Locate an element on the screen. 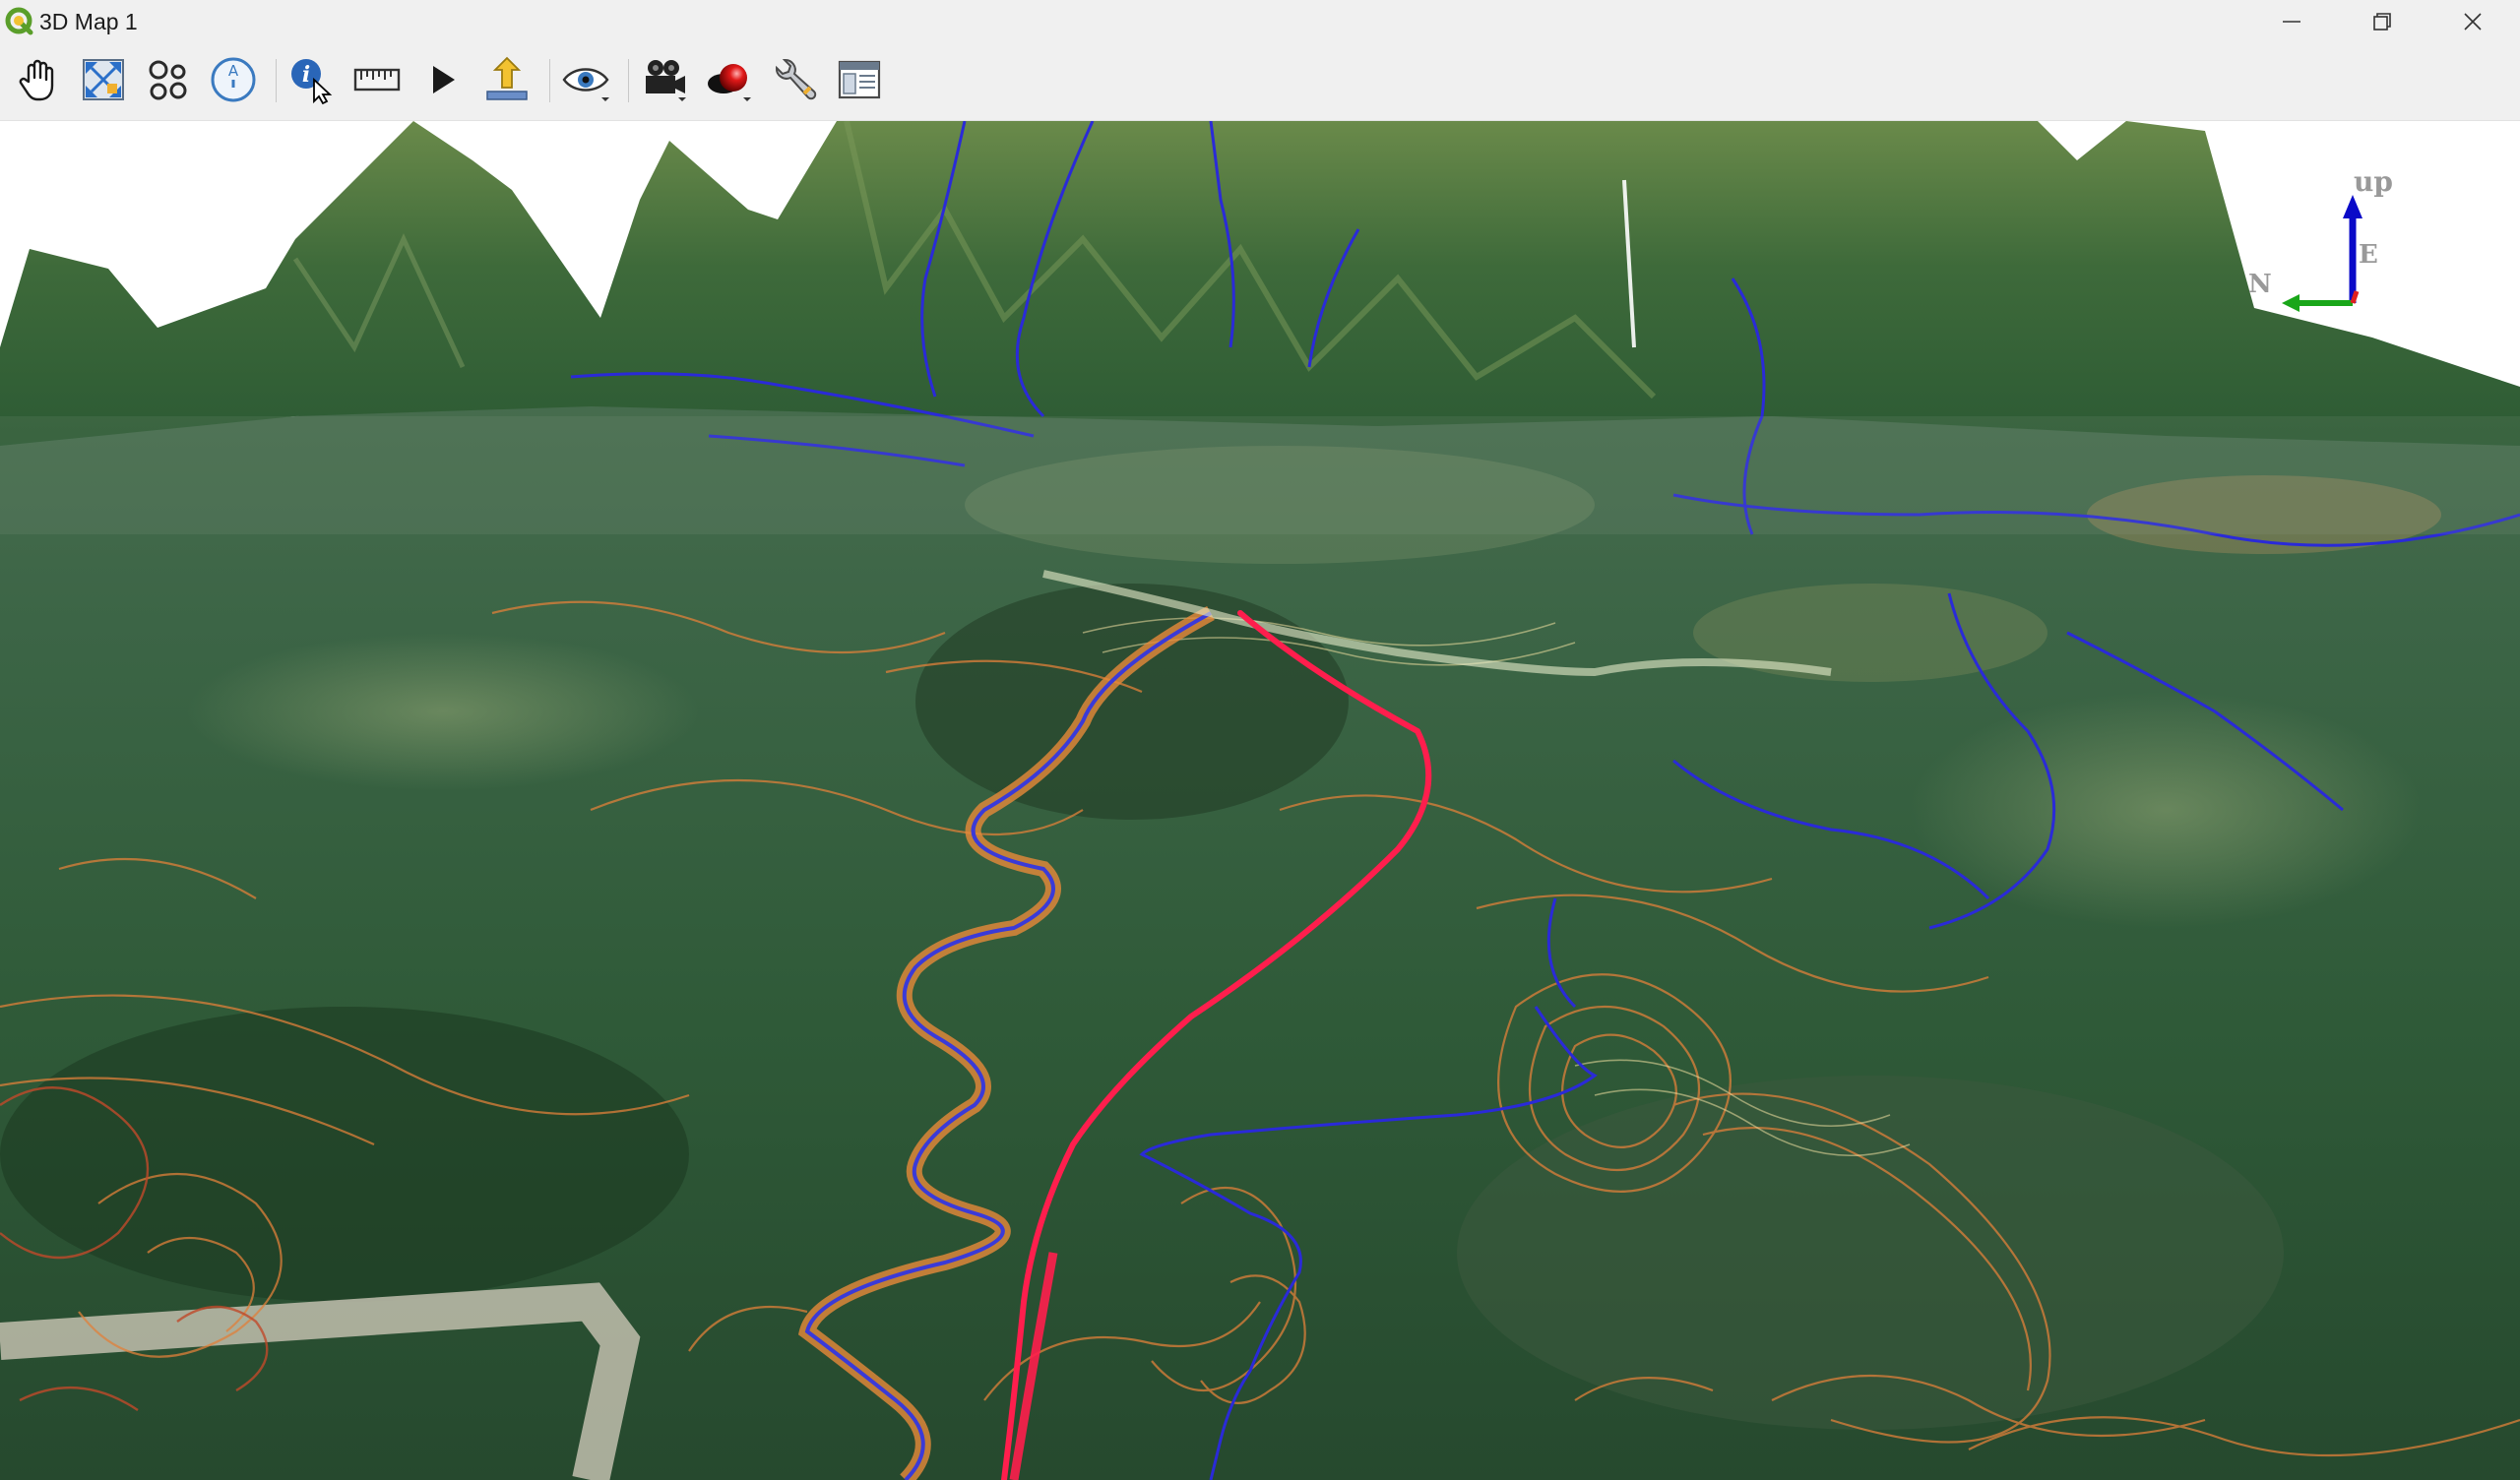 The width and height of the screenshot is (2520, 1480). minimize-button is located at coordinates (2291, 21).